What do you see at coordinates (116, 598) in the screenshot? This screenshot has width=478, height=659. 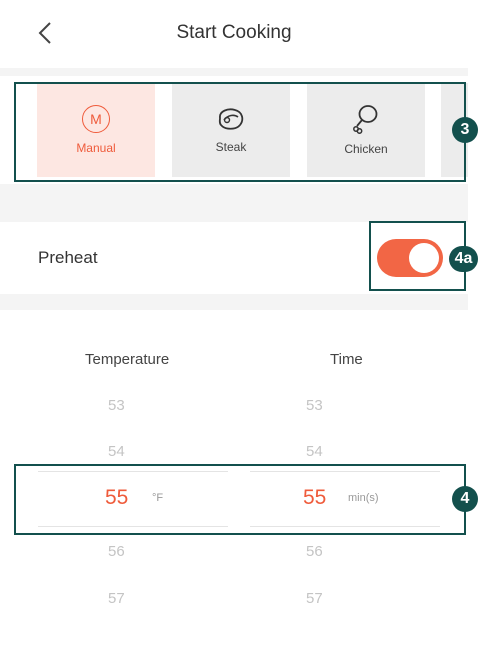 I see `temperature-option: 57` at bounding box center [116, 598].